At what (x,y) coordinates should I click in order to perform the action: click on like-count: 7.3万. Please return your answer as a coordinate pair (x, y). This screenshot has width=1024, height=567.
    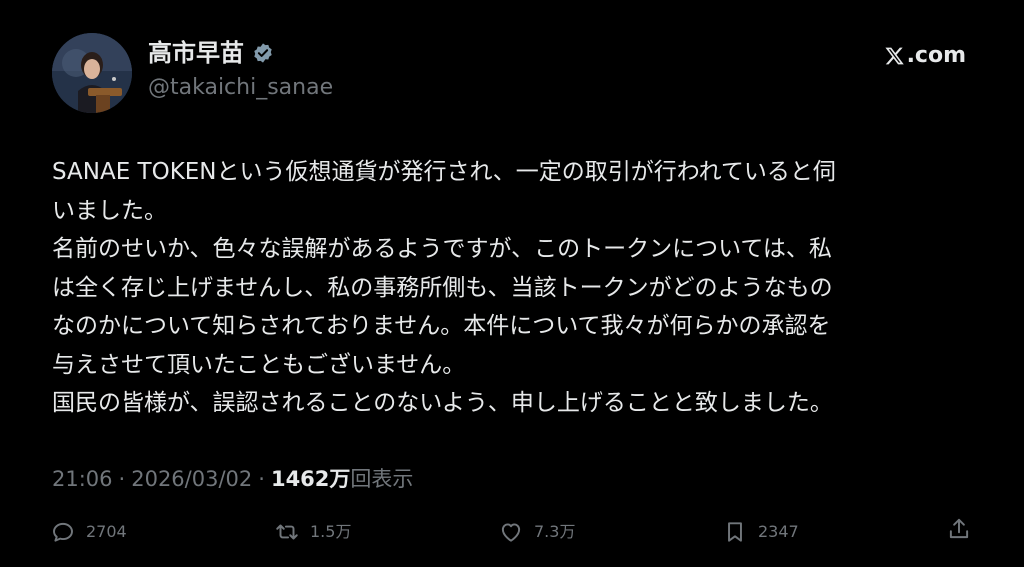
    Looking at the image, I should click on (555, 531).